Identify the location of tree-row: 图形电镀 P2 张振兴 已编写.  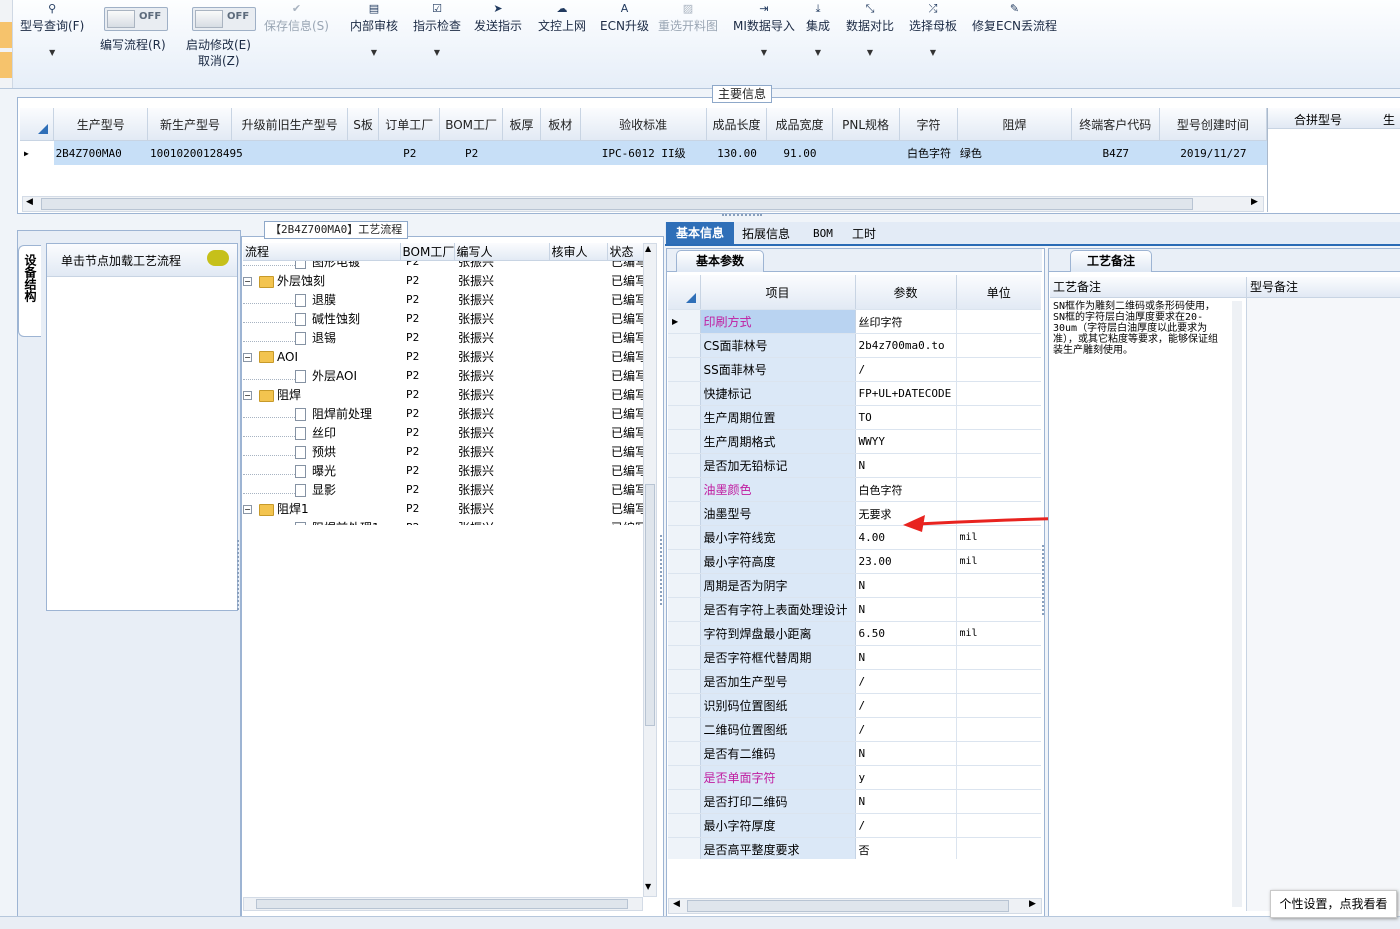
(443, 266).